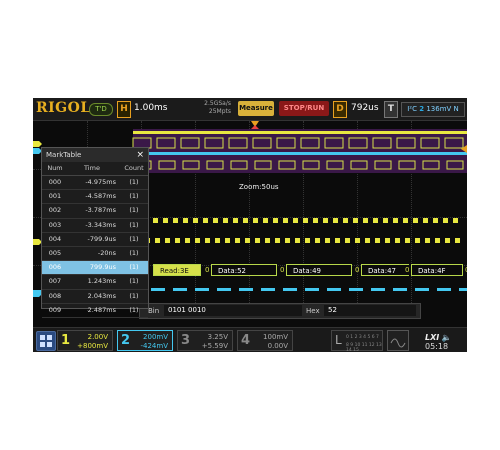  What do you see at coordinates (95, 268) in the screenshot?
I see `mark-table-row: 006 799.9us (1)` at bounding box center [95, 268].